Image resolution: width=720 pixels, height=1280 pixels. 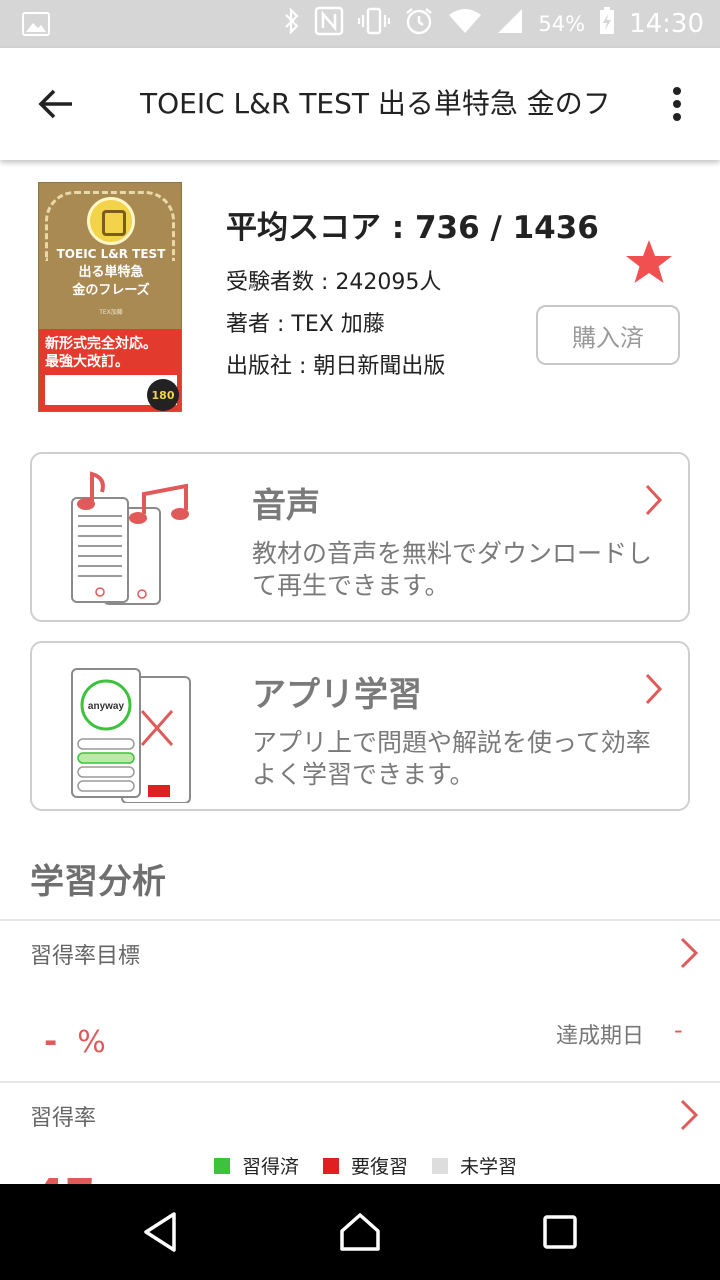 What do you see at coordinates (489, 1167) in the screenshot?
I see `legend-label: 未学習` at bounding box center [489, 1167].